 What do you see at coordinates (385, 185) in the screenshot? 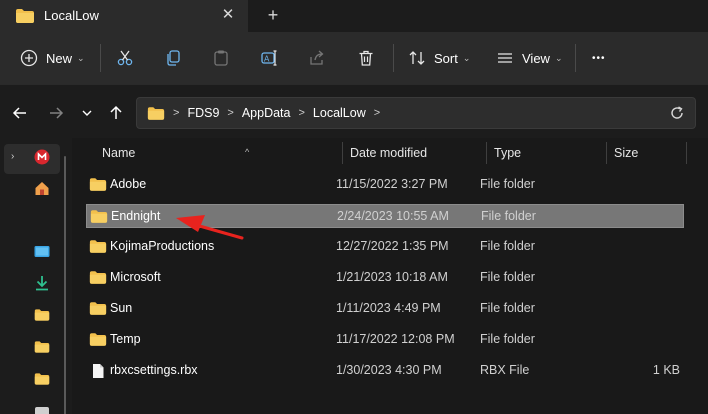
I see `file-row: Adobe 11/15/2022 3:27 PM File folder` at bounding box center [385, 185].